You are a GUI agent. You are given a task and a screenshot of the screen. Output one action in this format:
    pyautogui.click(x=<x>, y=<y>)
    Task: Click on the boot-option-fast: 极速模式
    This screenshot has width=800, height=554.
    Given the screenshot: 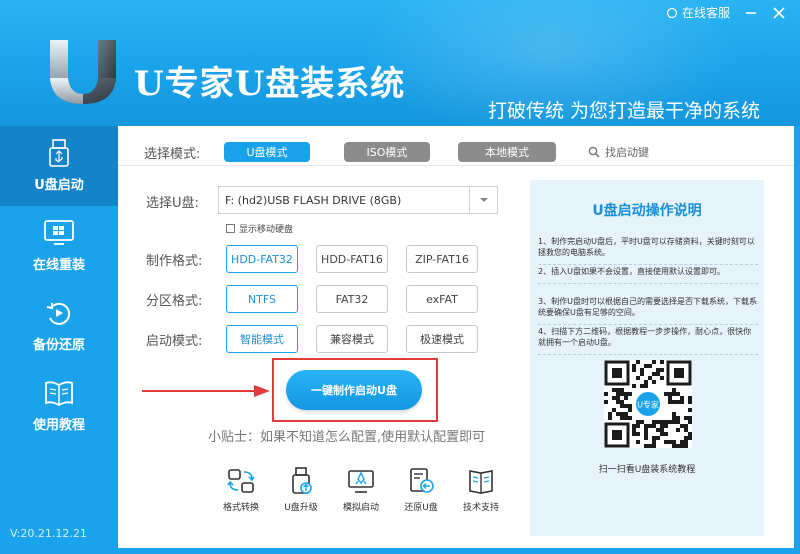 What is the action you would take?
    pyautogui.click(x=442, y=339)
    